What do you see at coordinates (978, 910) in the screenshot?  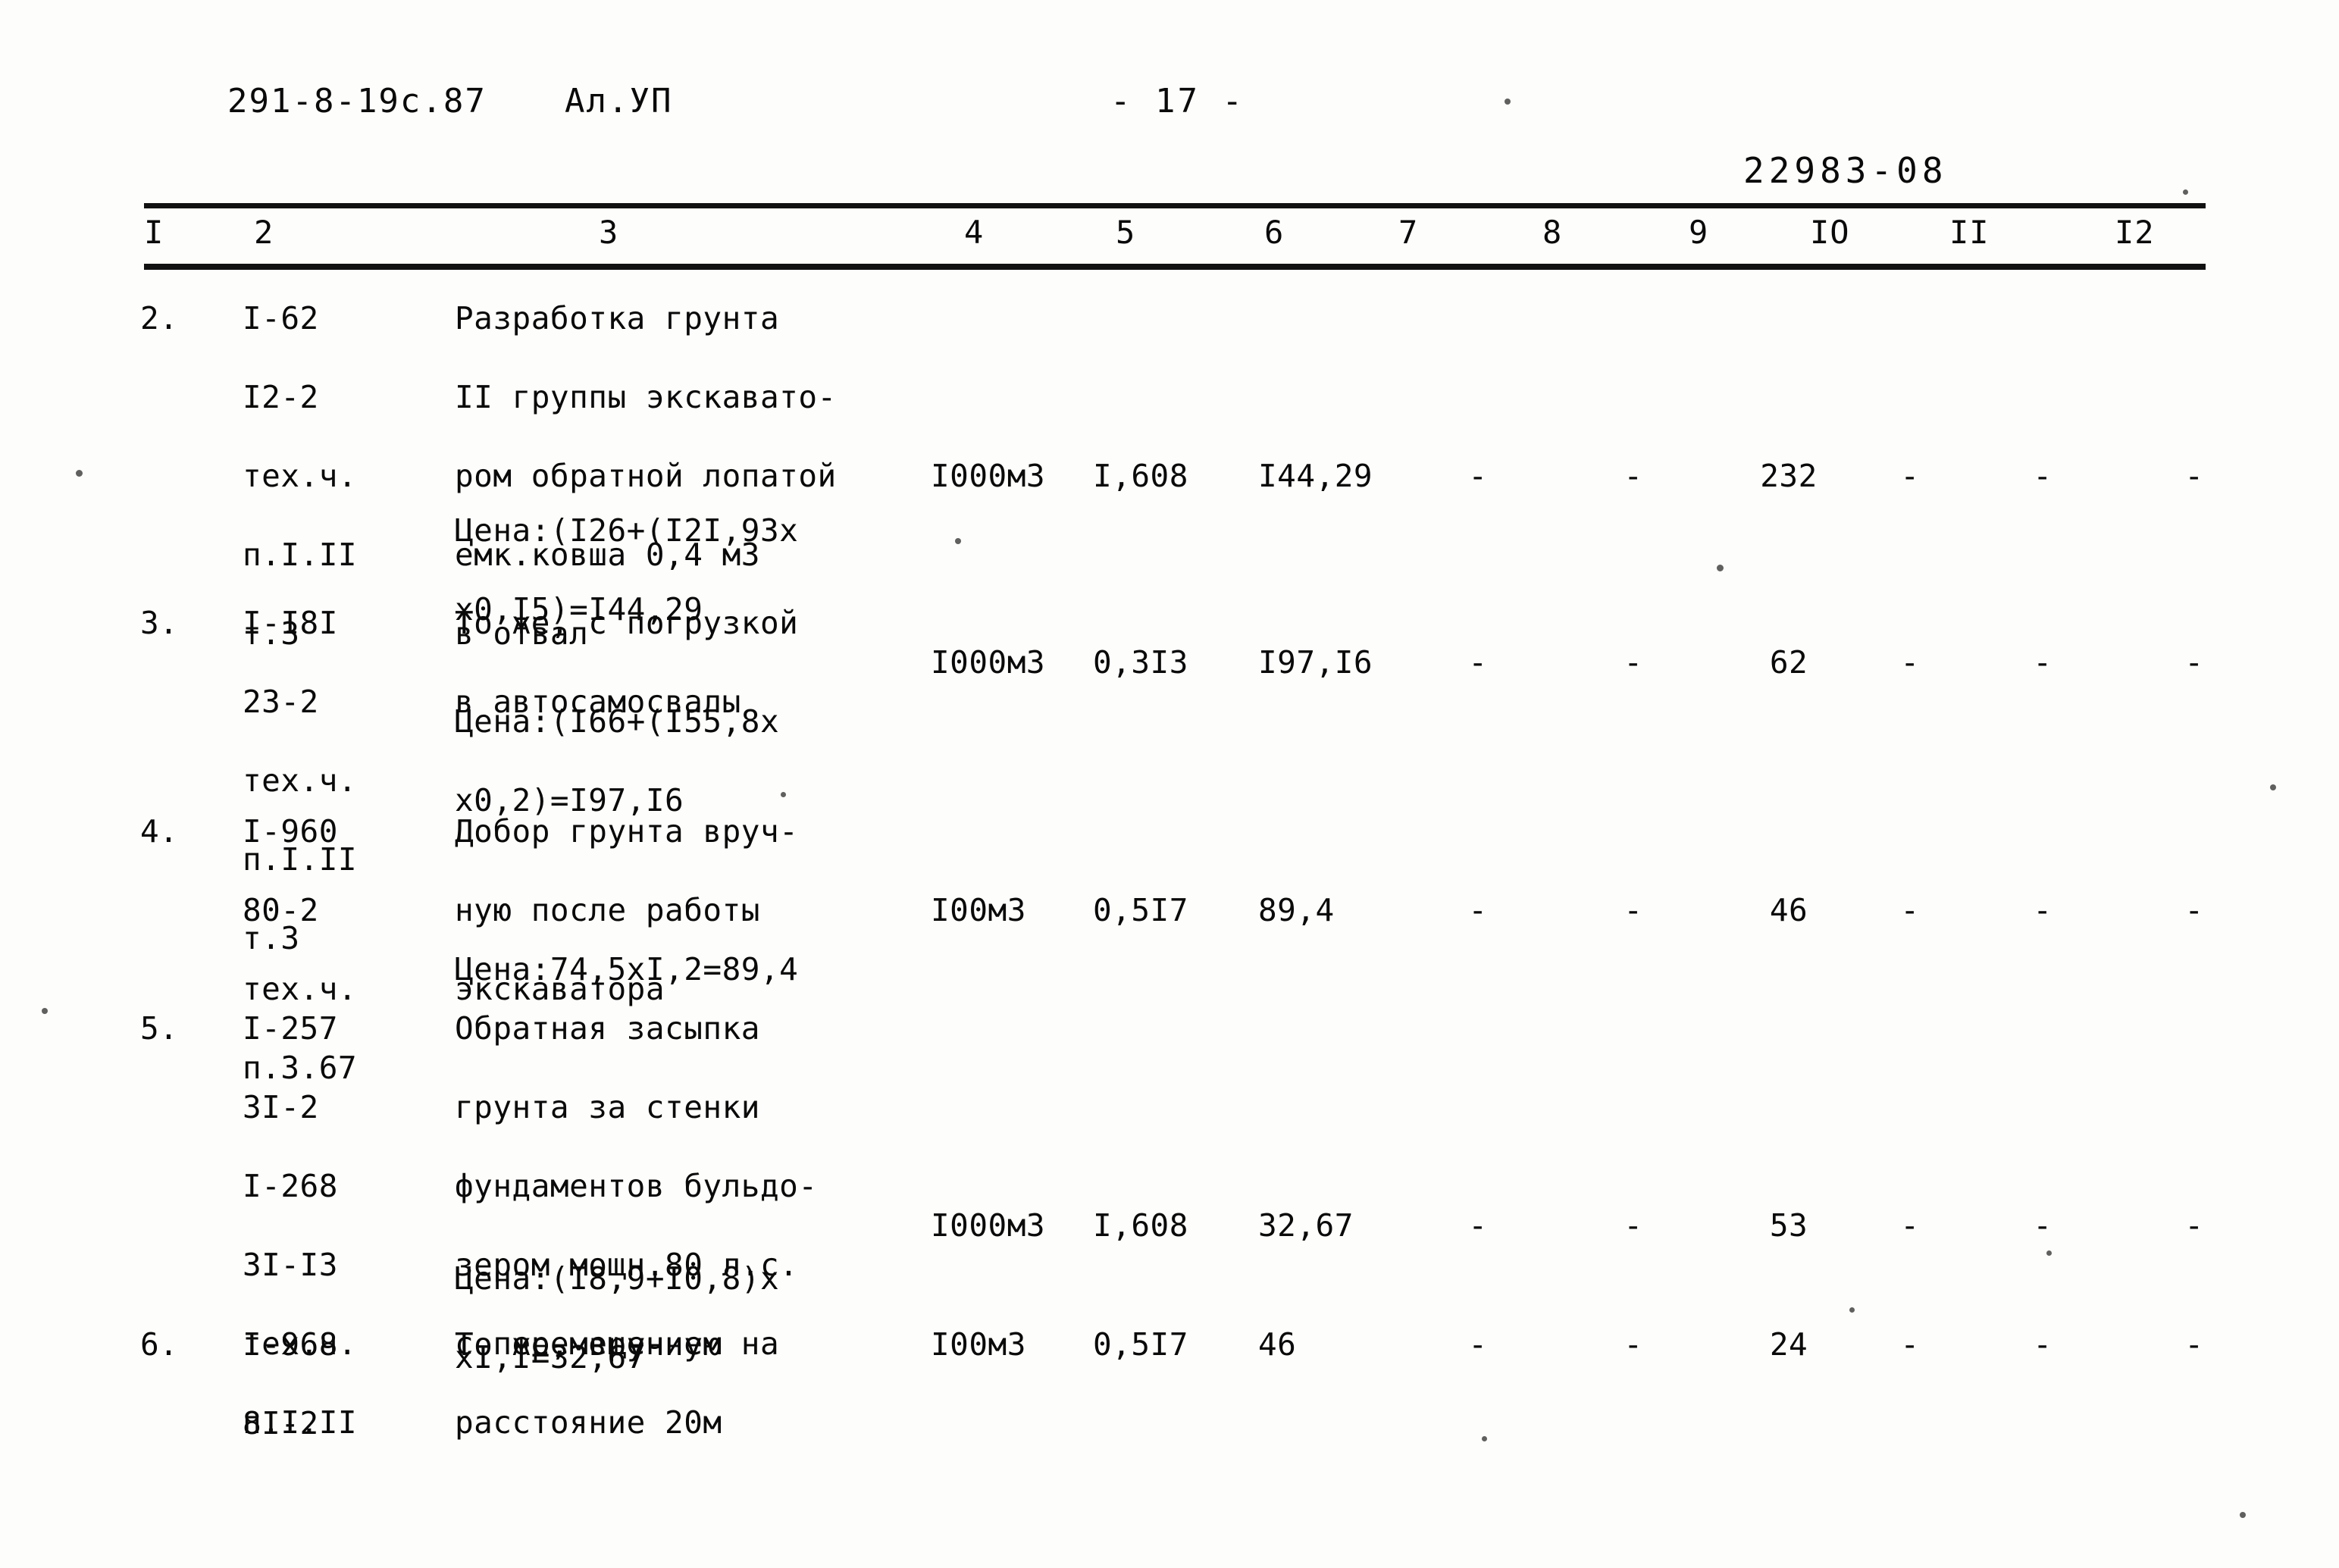 I see `row-unit: I00м3` at bounding box center [978, 910].